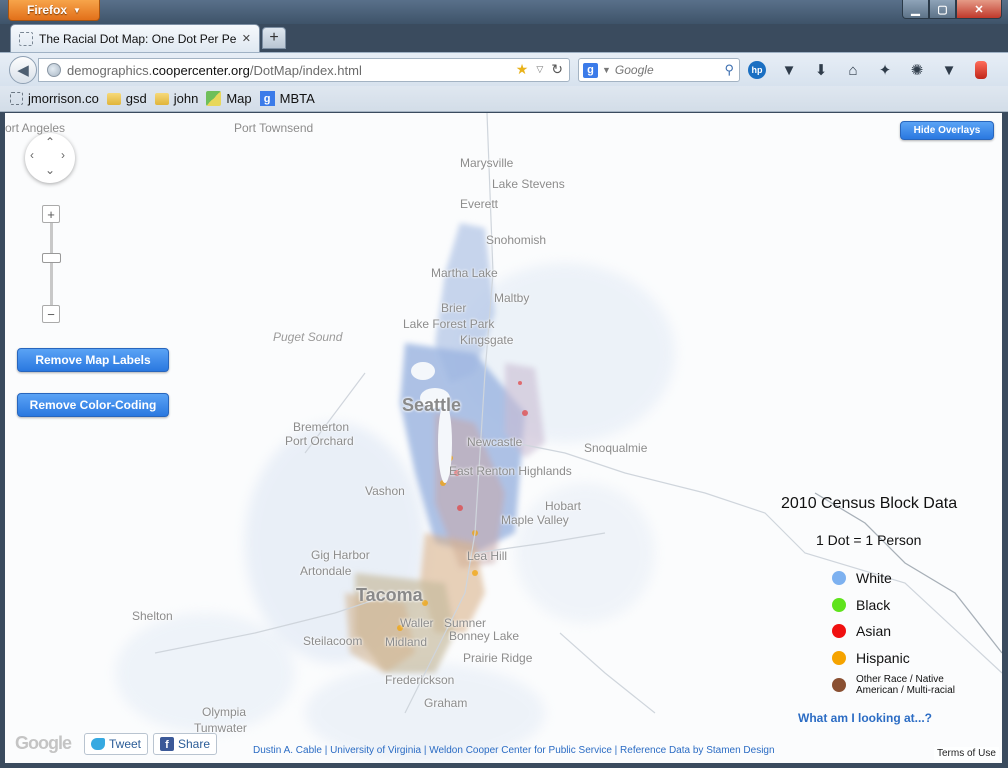  Describe the element at coordinates (869, 503) in the screenshot. I see `legend-title: 2010 Census Block Data` at that location.